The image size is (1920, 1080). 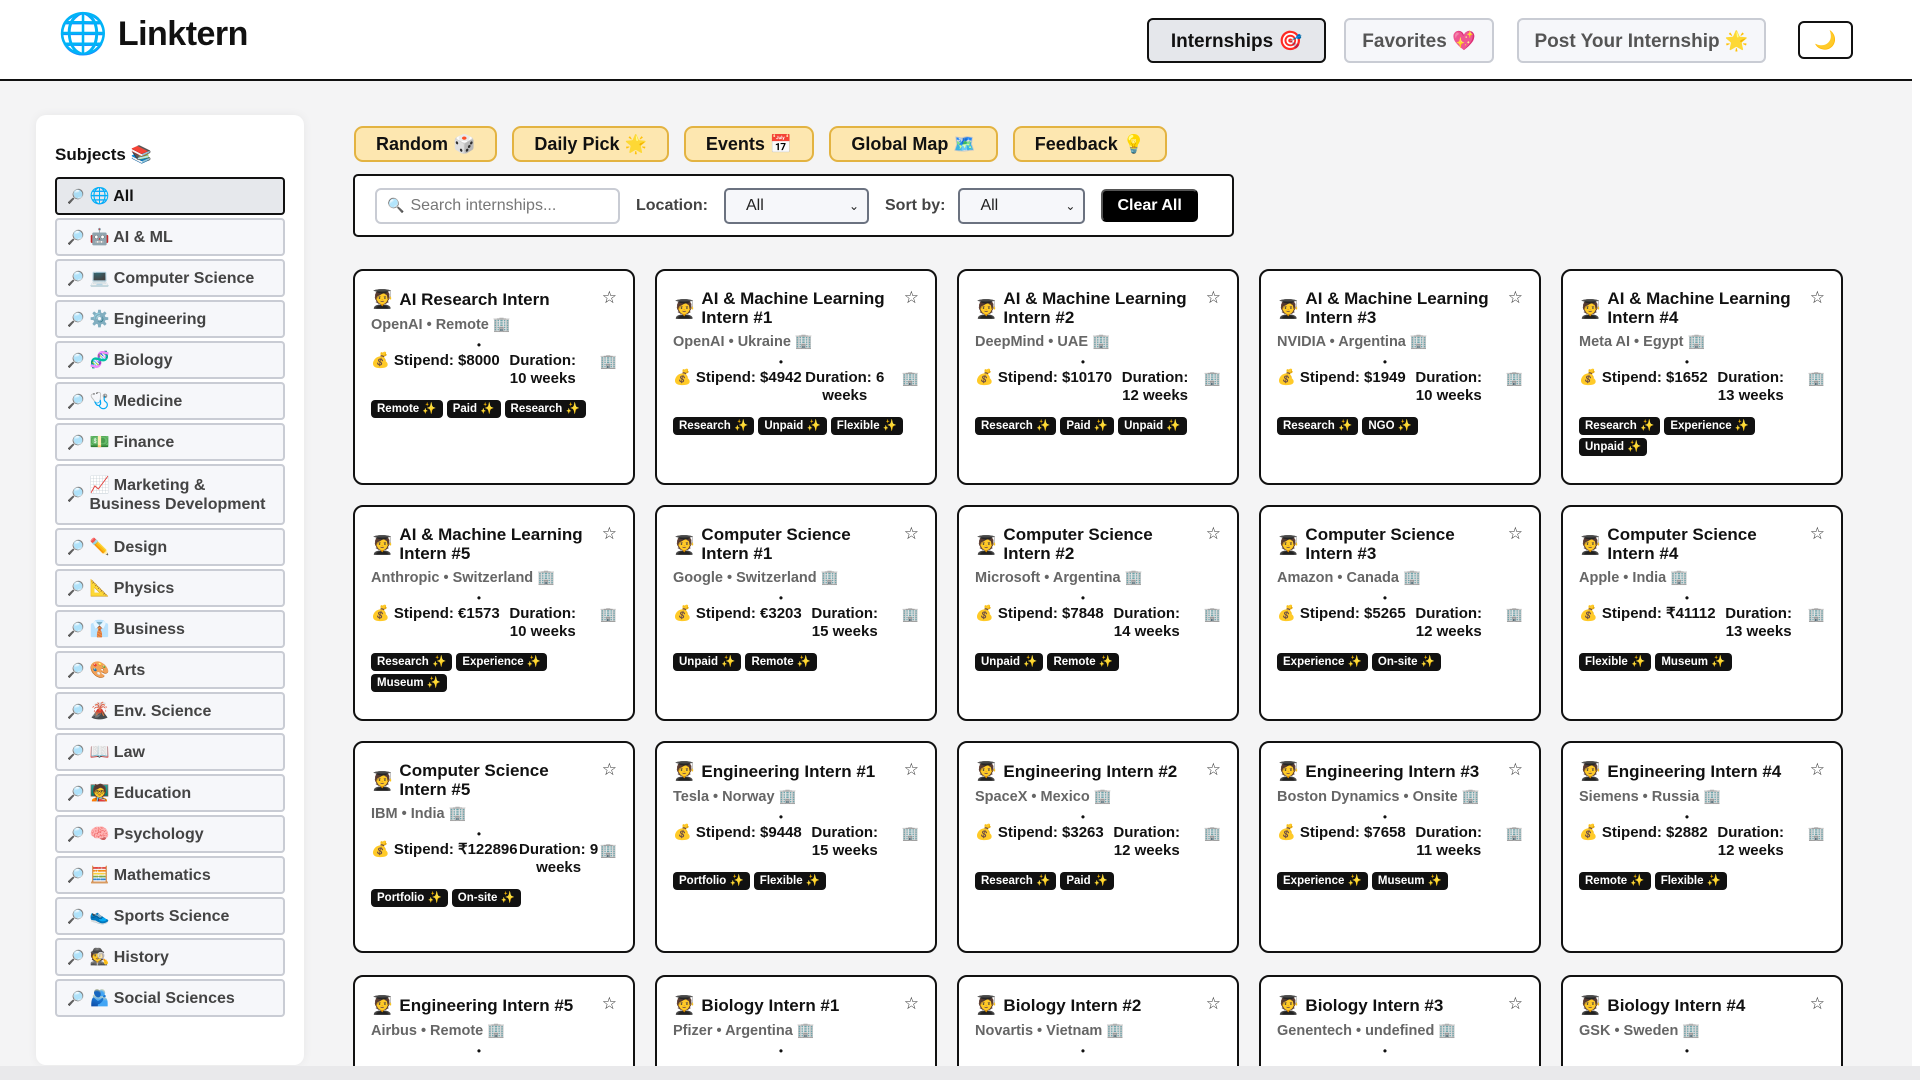 I want to click on card-company-location: Pfizer • Argentina 🏢, so click(x=796, y=1030).